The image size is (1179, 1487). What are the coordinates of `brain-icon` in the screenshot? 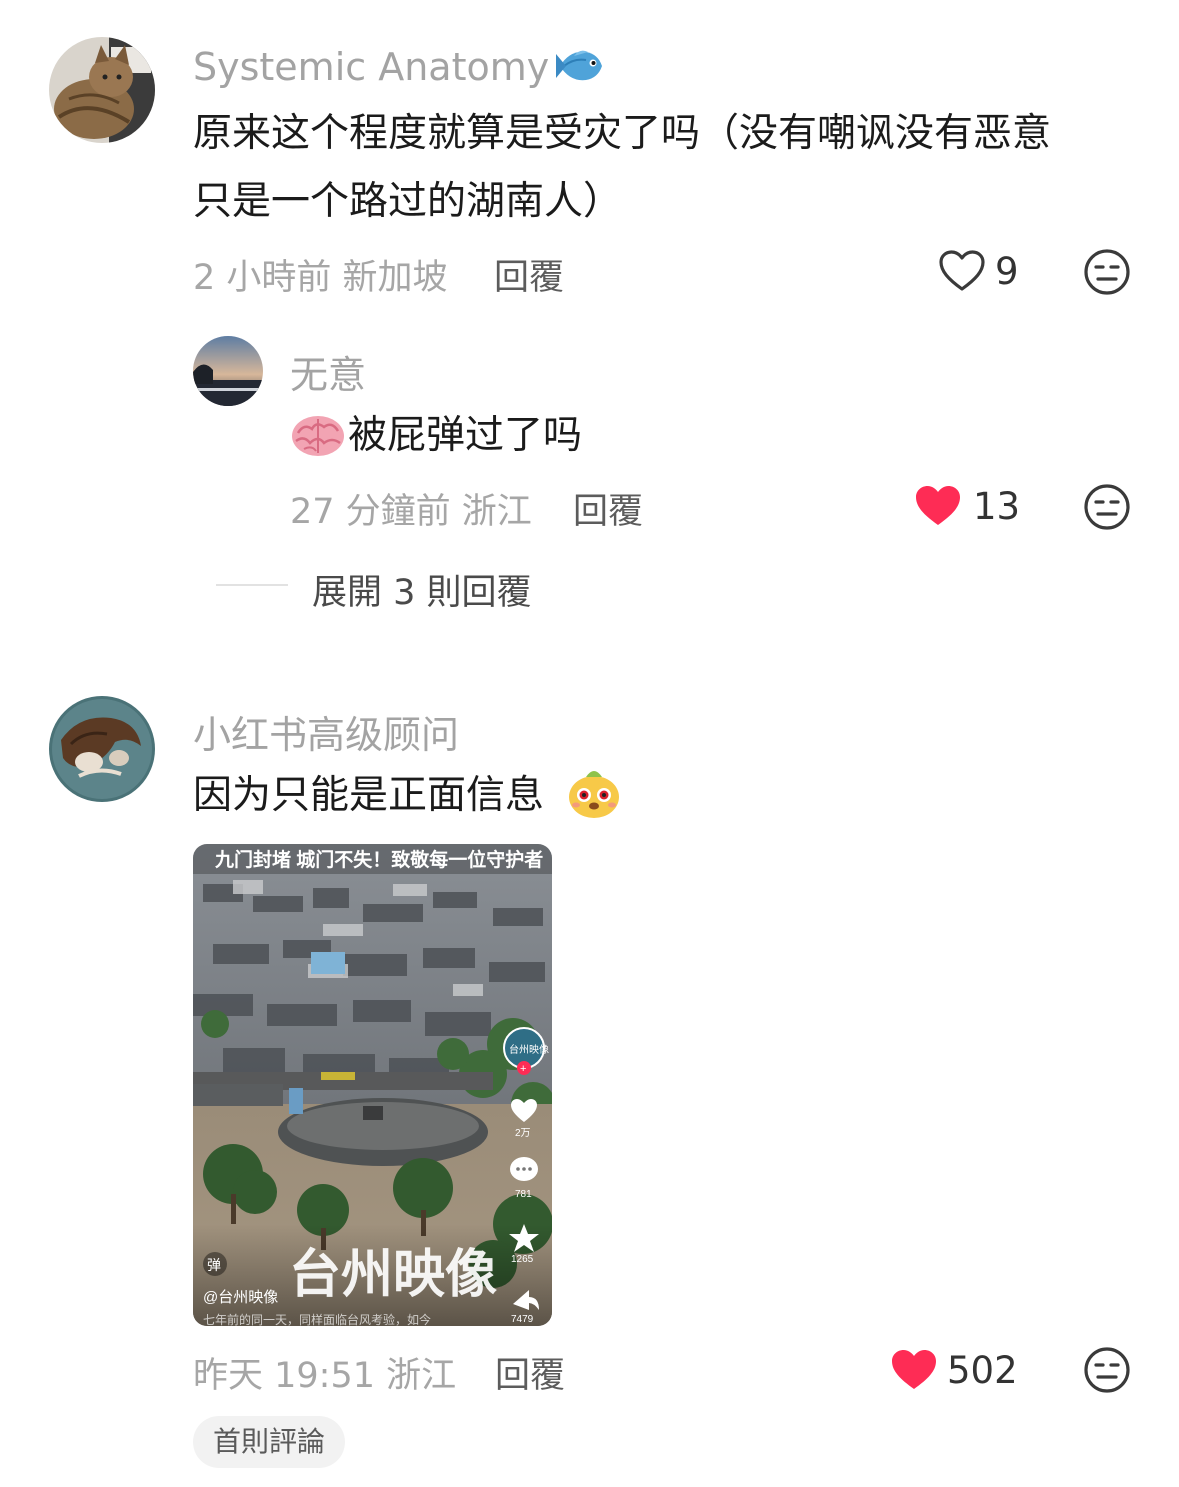 It's located at (318, 436).